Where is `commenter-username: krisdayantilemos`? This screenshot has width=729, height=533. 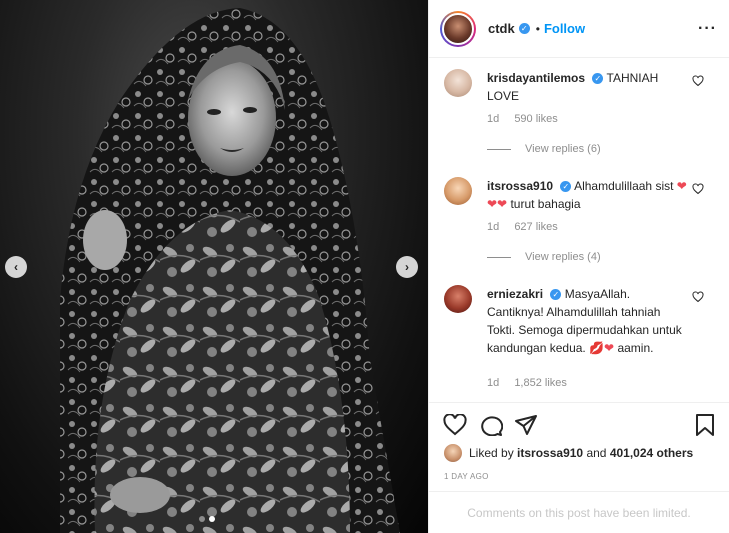
commenter-username: krisdayantilemos is located at coordinates (536, 78).